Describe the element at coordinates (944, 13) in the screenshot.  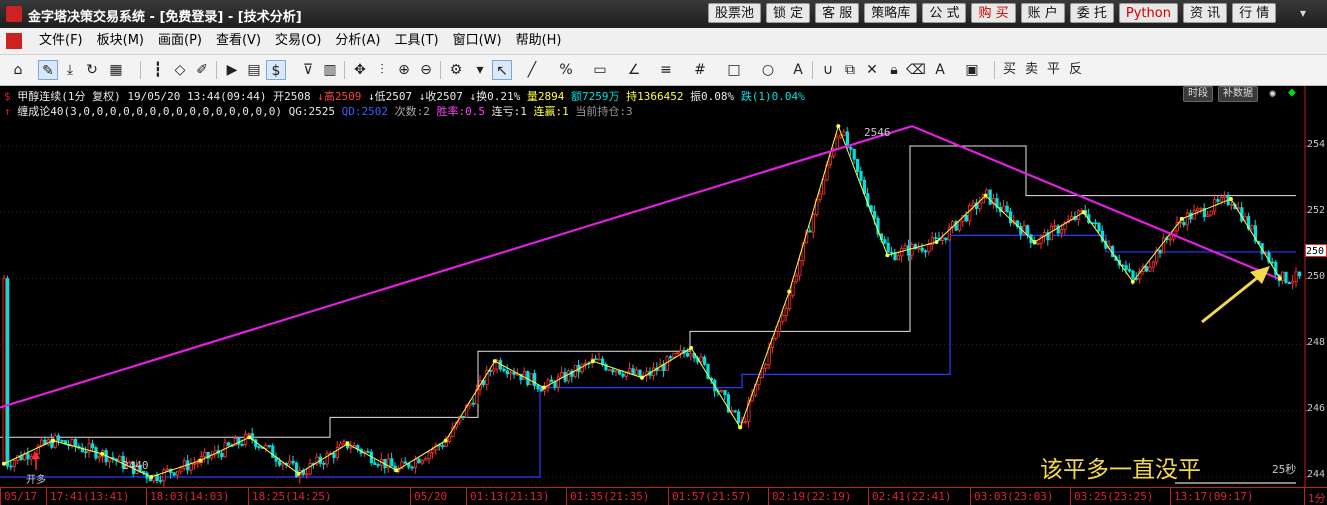
I see `top-button-4: 公 式` at that location.